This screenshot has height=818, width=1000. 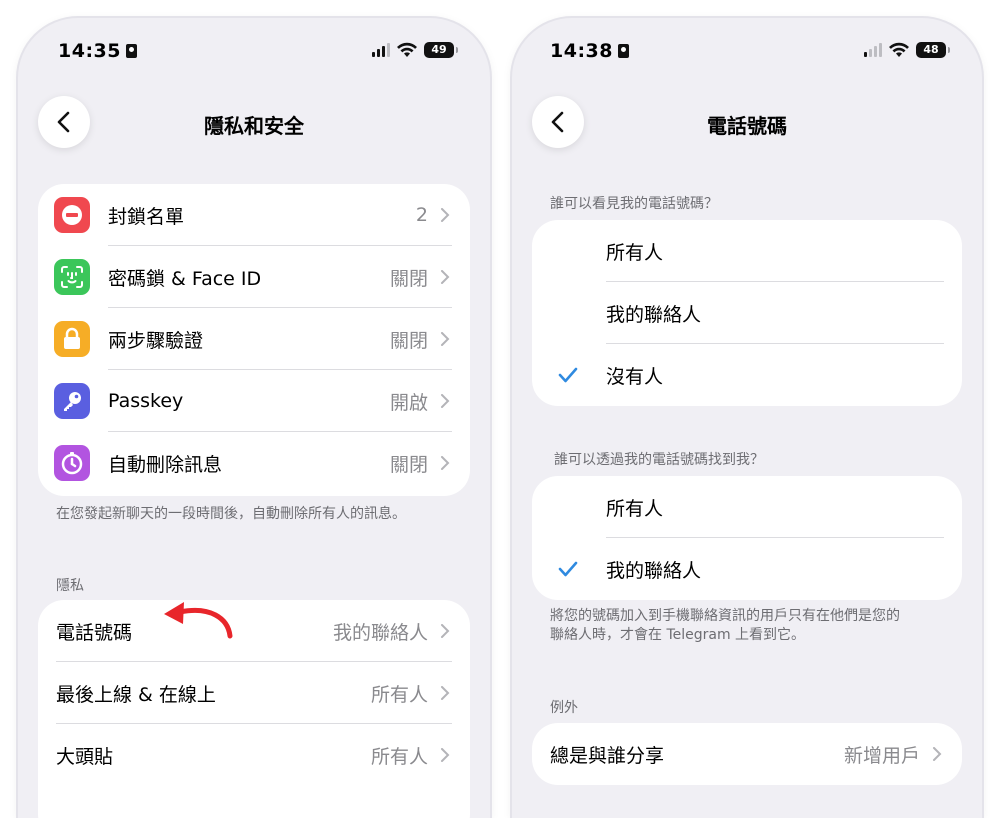 I want to click on page-title: 電話號碼, so click(x=747, y=126).